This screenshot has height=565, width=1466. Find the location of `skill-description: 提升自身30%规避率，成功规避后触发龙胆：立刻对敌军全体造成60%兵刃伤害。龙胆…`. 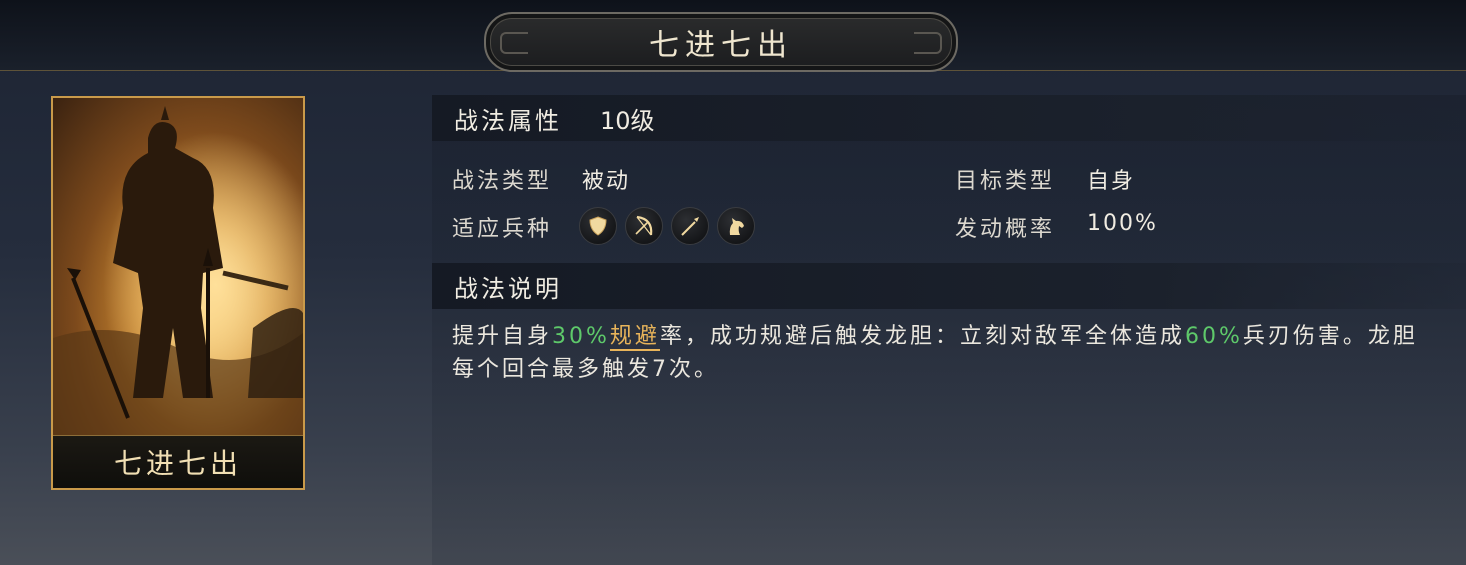

skill-description: 提升自身30%规避率，成功规避后触发龙胆：立刻对敌军全体造成60%兵刃伤害。龙胆… is located at coordinates (947, 353).